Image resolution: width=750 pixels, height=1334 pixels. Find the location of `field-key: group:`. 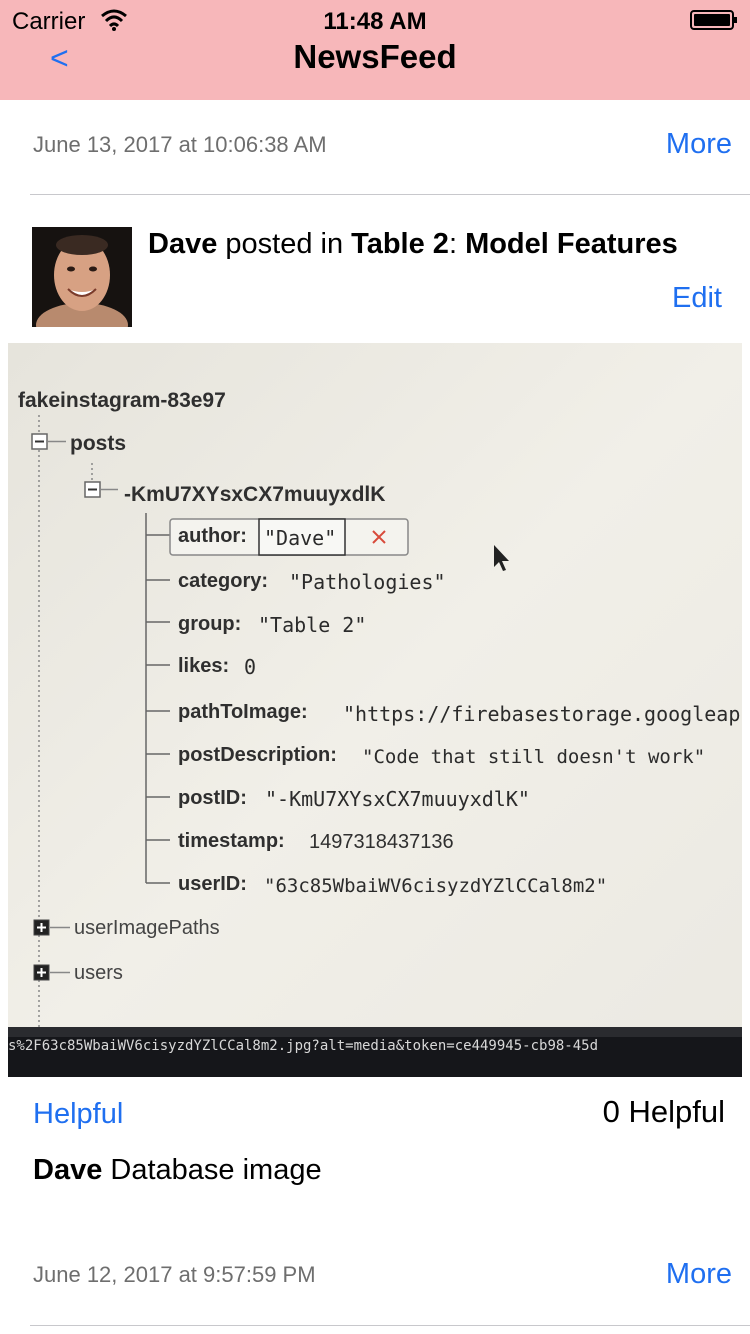

field-key: group: is located at coordinates (209, 624).